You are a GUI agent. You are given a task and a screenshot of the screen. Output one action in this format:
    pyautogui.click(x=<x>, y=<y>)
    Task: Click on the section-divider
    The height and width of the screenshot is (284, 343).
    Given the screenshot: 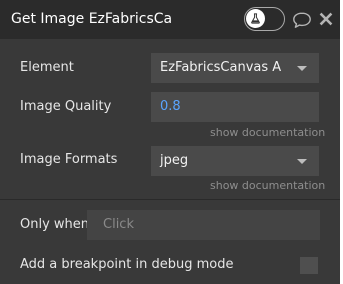 What is the action you would take?
    pyautogui.click(x=170, y=199)
    